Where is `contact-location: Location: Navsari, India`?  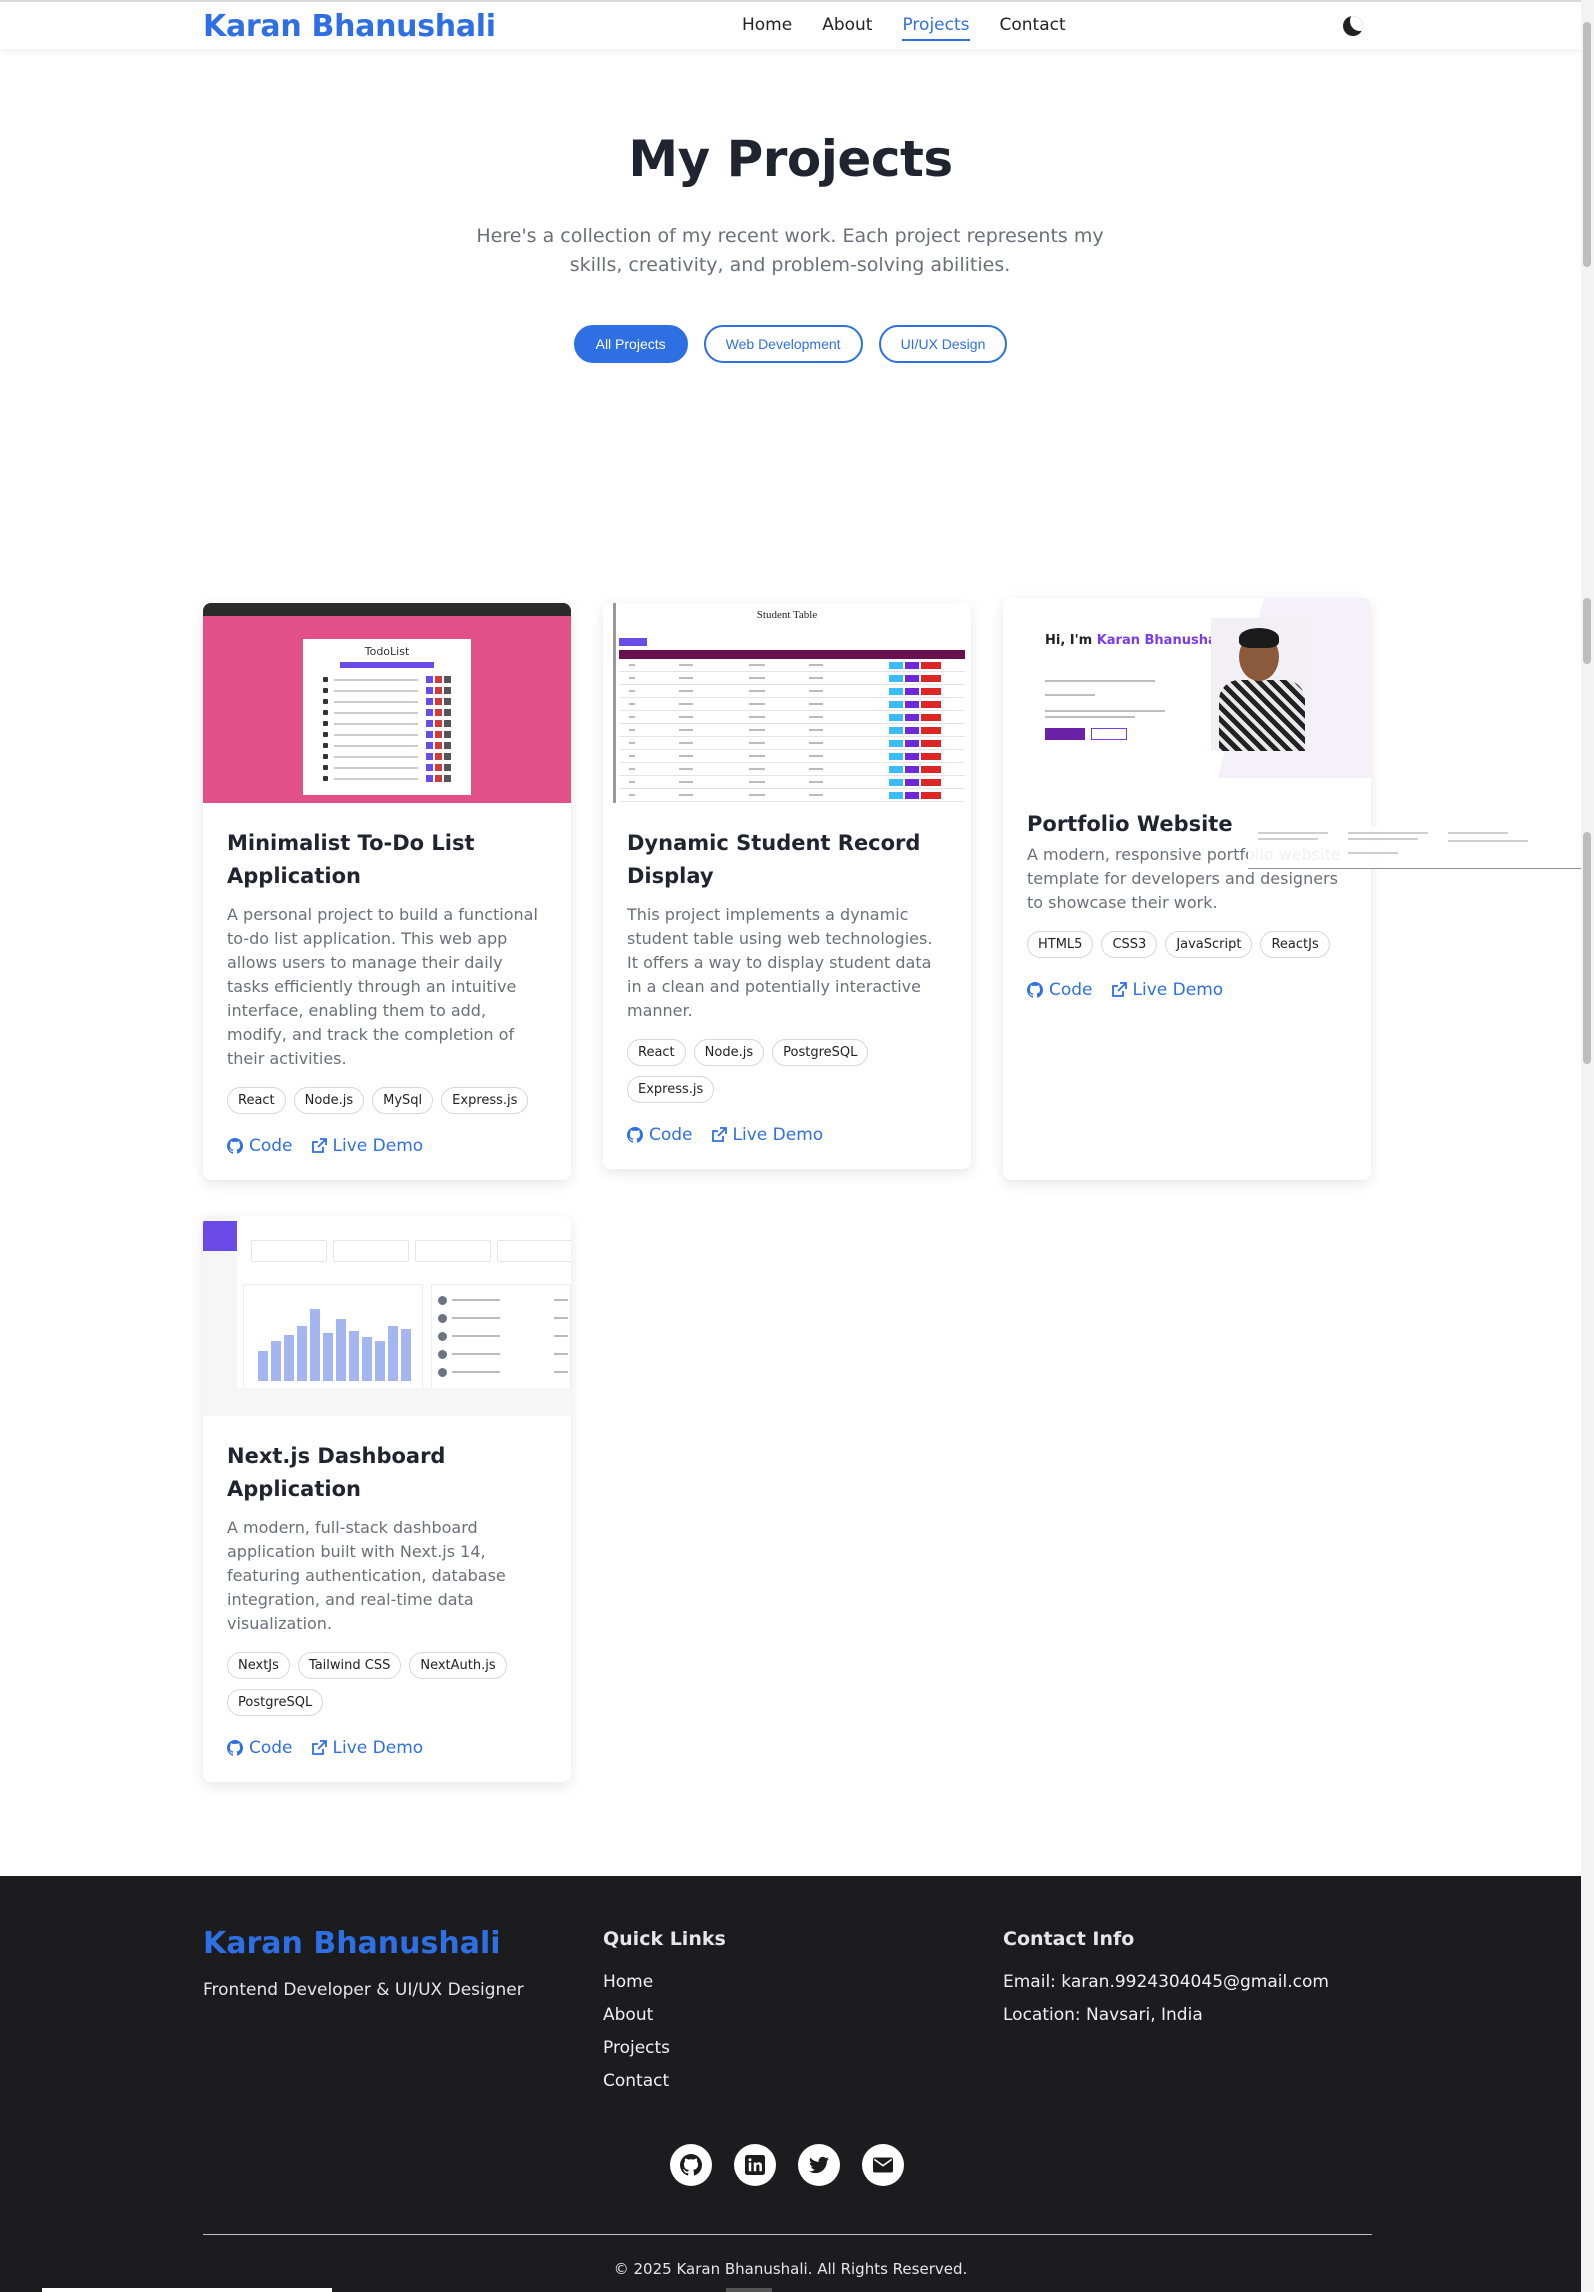 contact-location: Location: Navsari, India is located at coordinates (1103, 2015).